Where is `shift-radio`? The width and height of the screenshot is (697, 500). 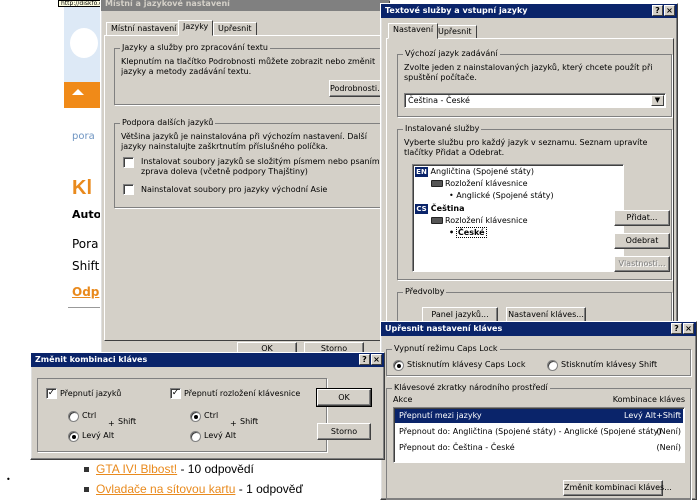 shift-radio is located at coordinates (552, 365).